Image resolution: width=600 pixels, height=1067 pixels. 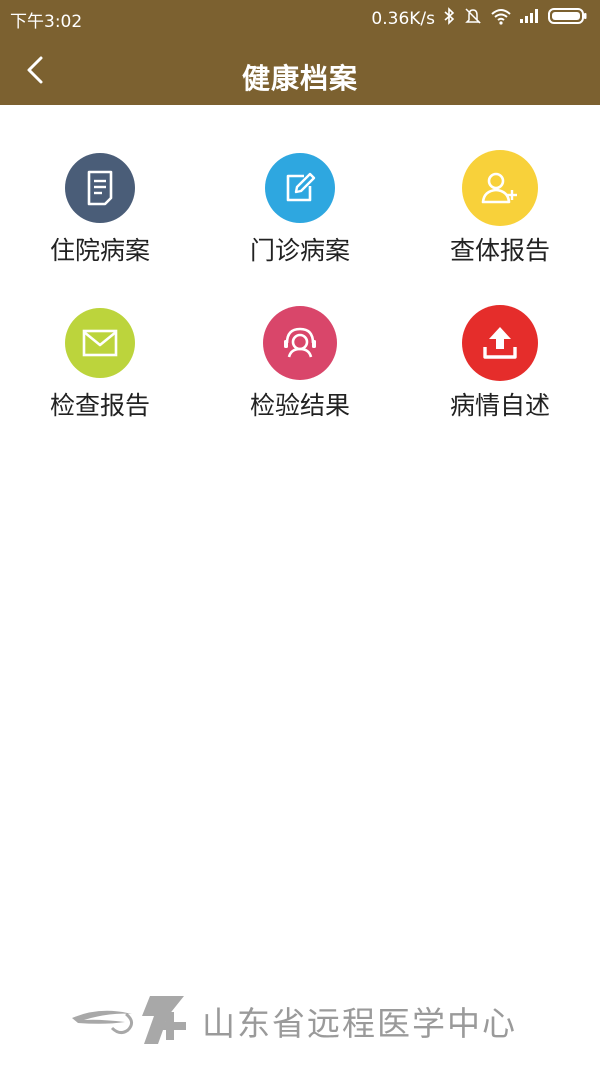 I want to click on signal-icon, so click(x=530, y=18).